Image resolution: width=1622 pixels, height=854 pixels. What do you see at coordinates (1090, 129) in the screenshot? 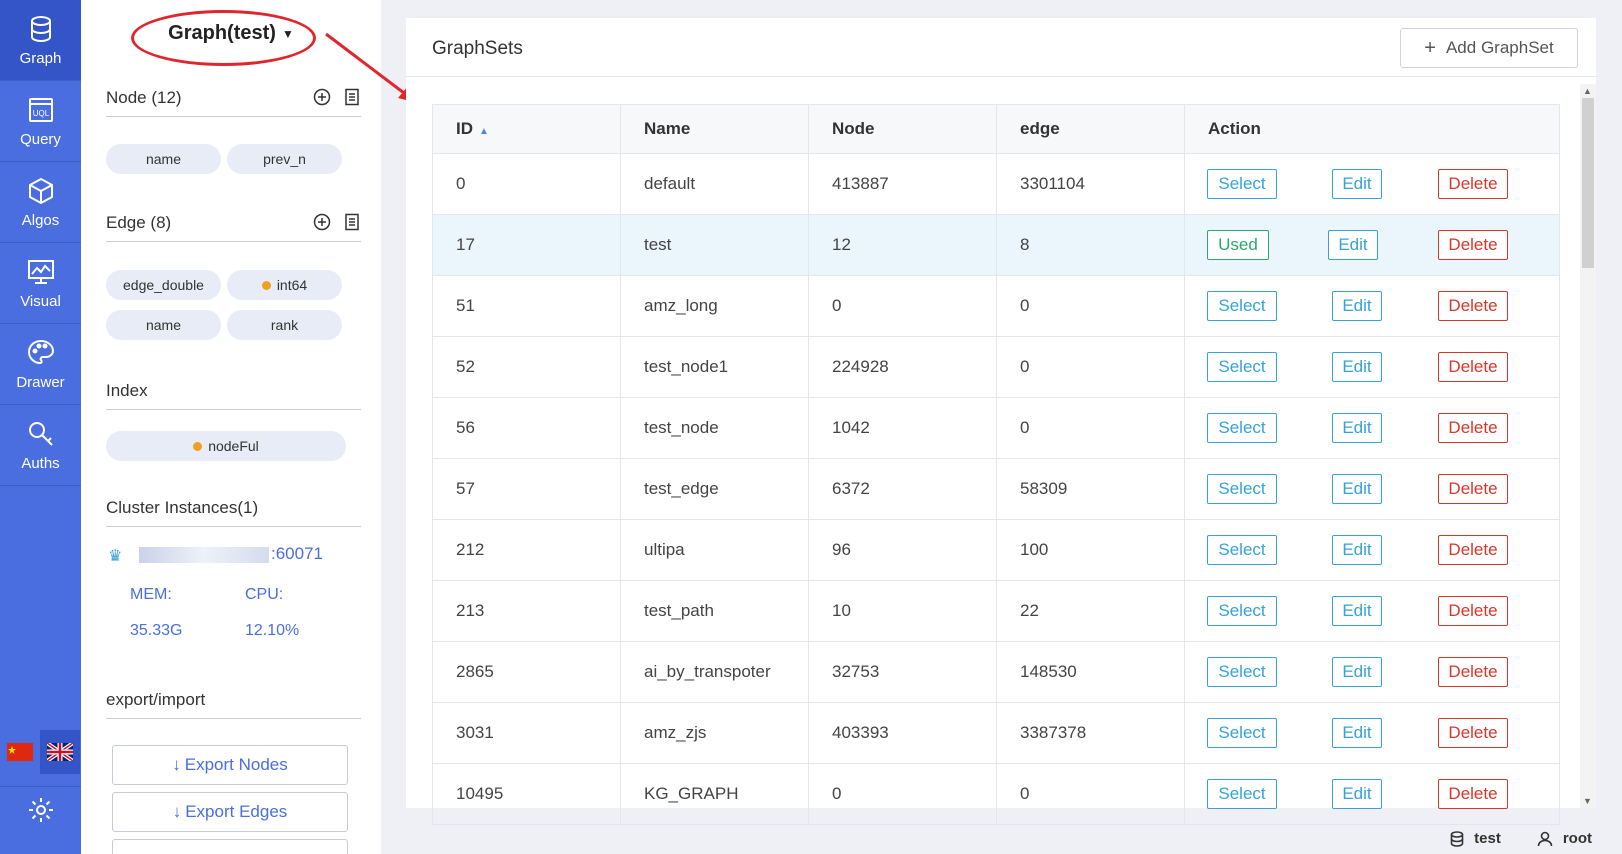
I see `col-edge: edge` at bounding box center [1090, 129].